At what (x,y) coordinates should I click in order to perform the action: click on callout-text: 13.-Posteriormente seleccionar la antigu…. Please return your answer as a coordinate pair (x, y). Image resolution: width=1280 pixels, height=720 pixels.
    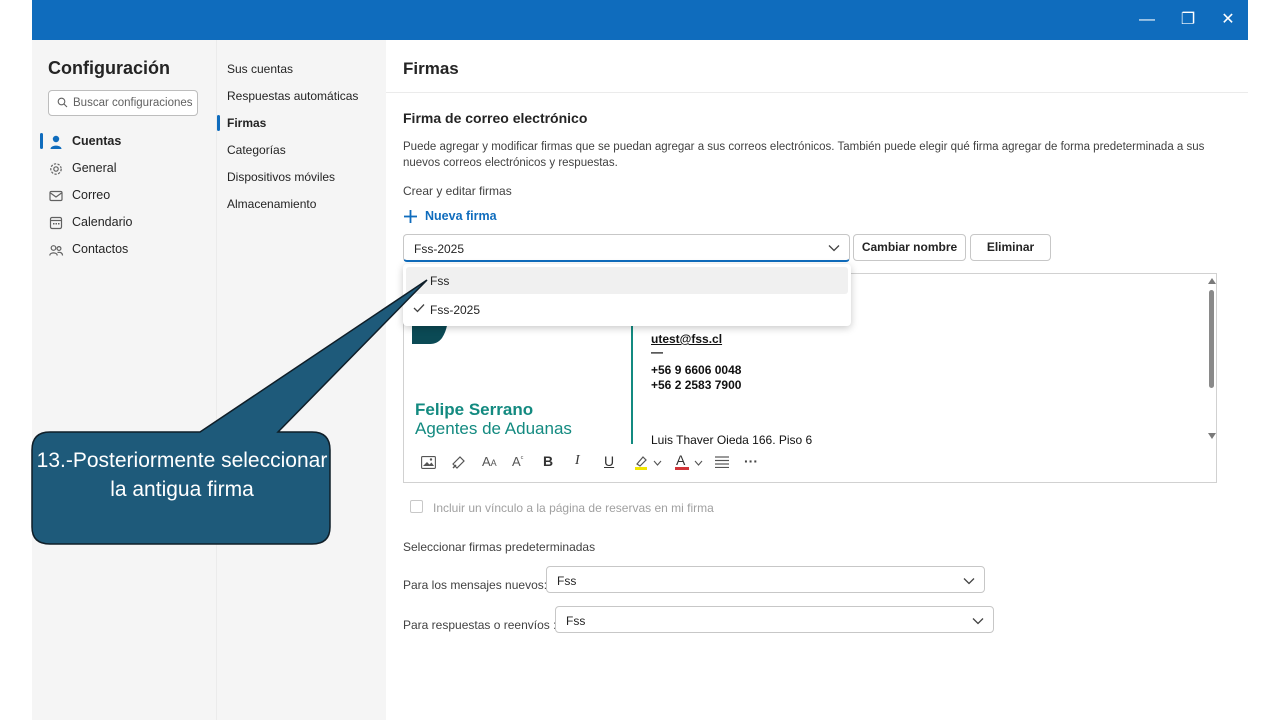
    Looking at the image, I should click on (182, 475).